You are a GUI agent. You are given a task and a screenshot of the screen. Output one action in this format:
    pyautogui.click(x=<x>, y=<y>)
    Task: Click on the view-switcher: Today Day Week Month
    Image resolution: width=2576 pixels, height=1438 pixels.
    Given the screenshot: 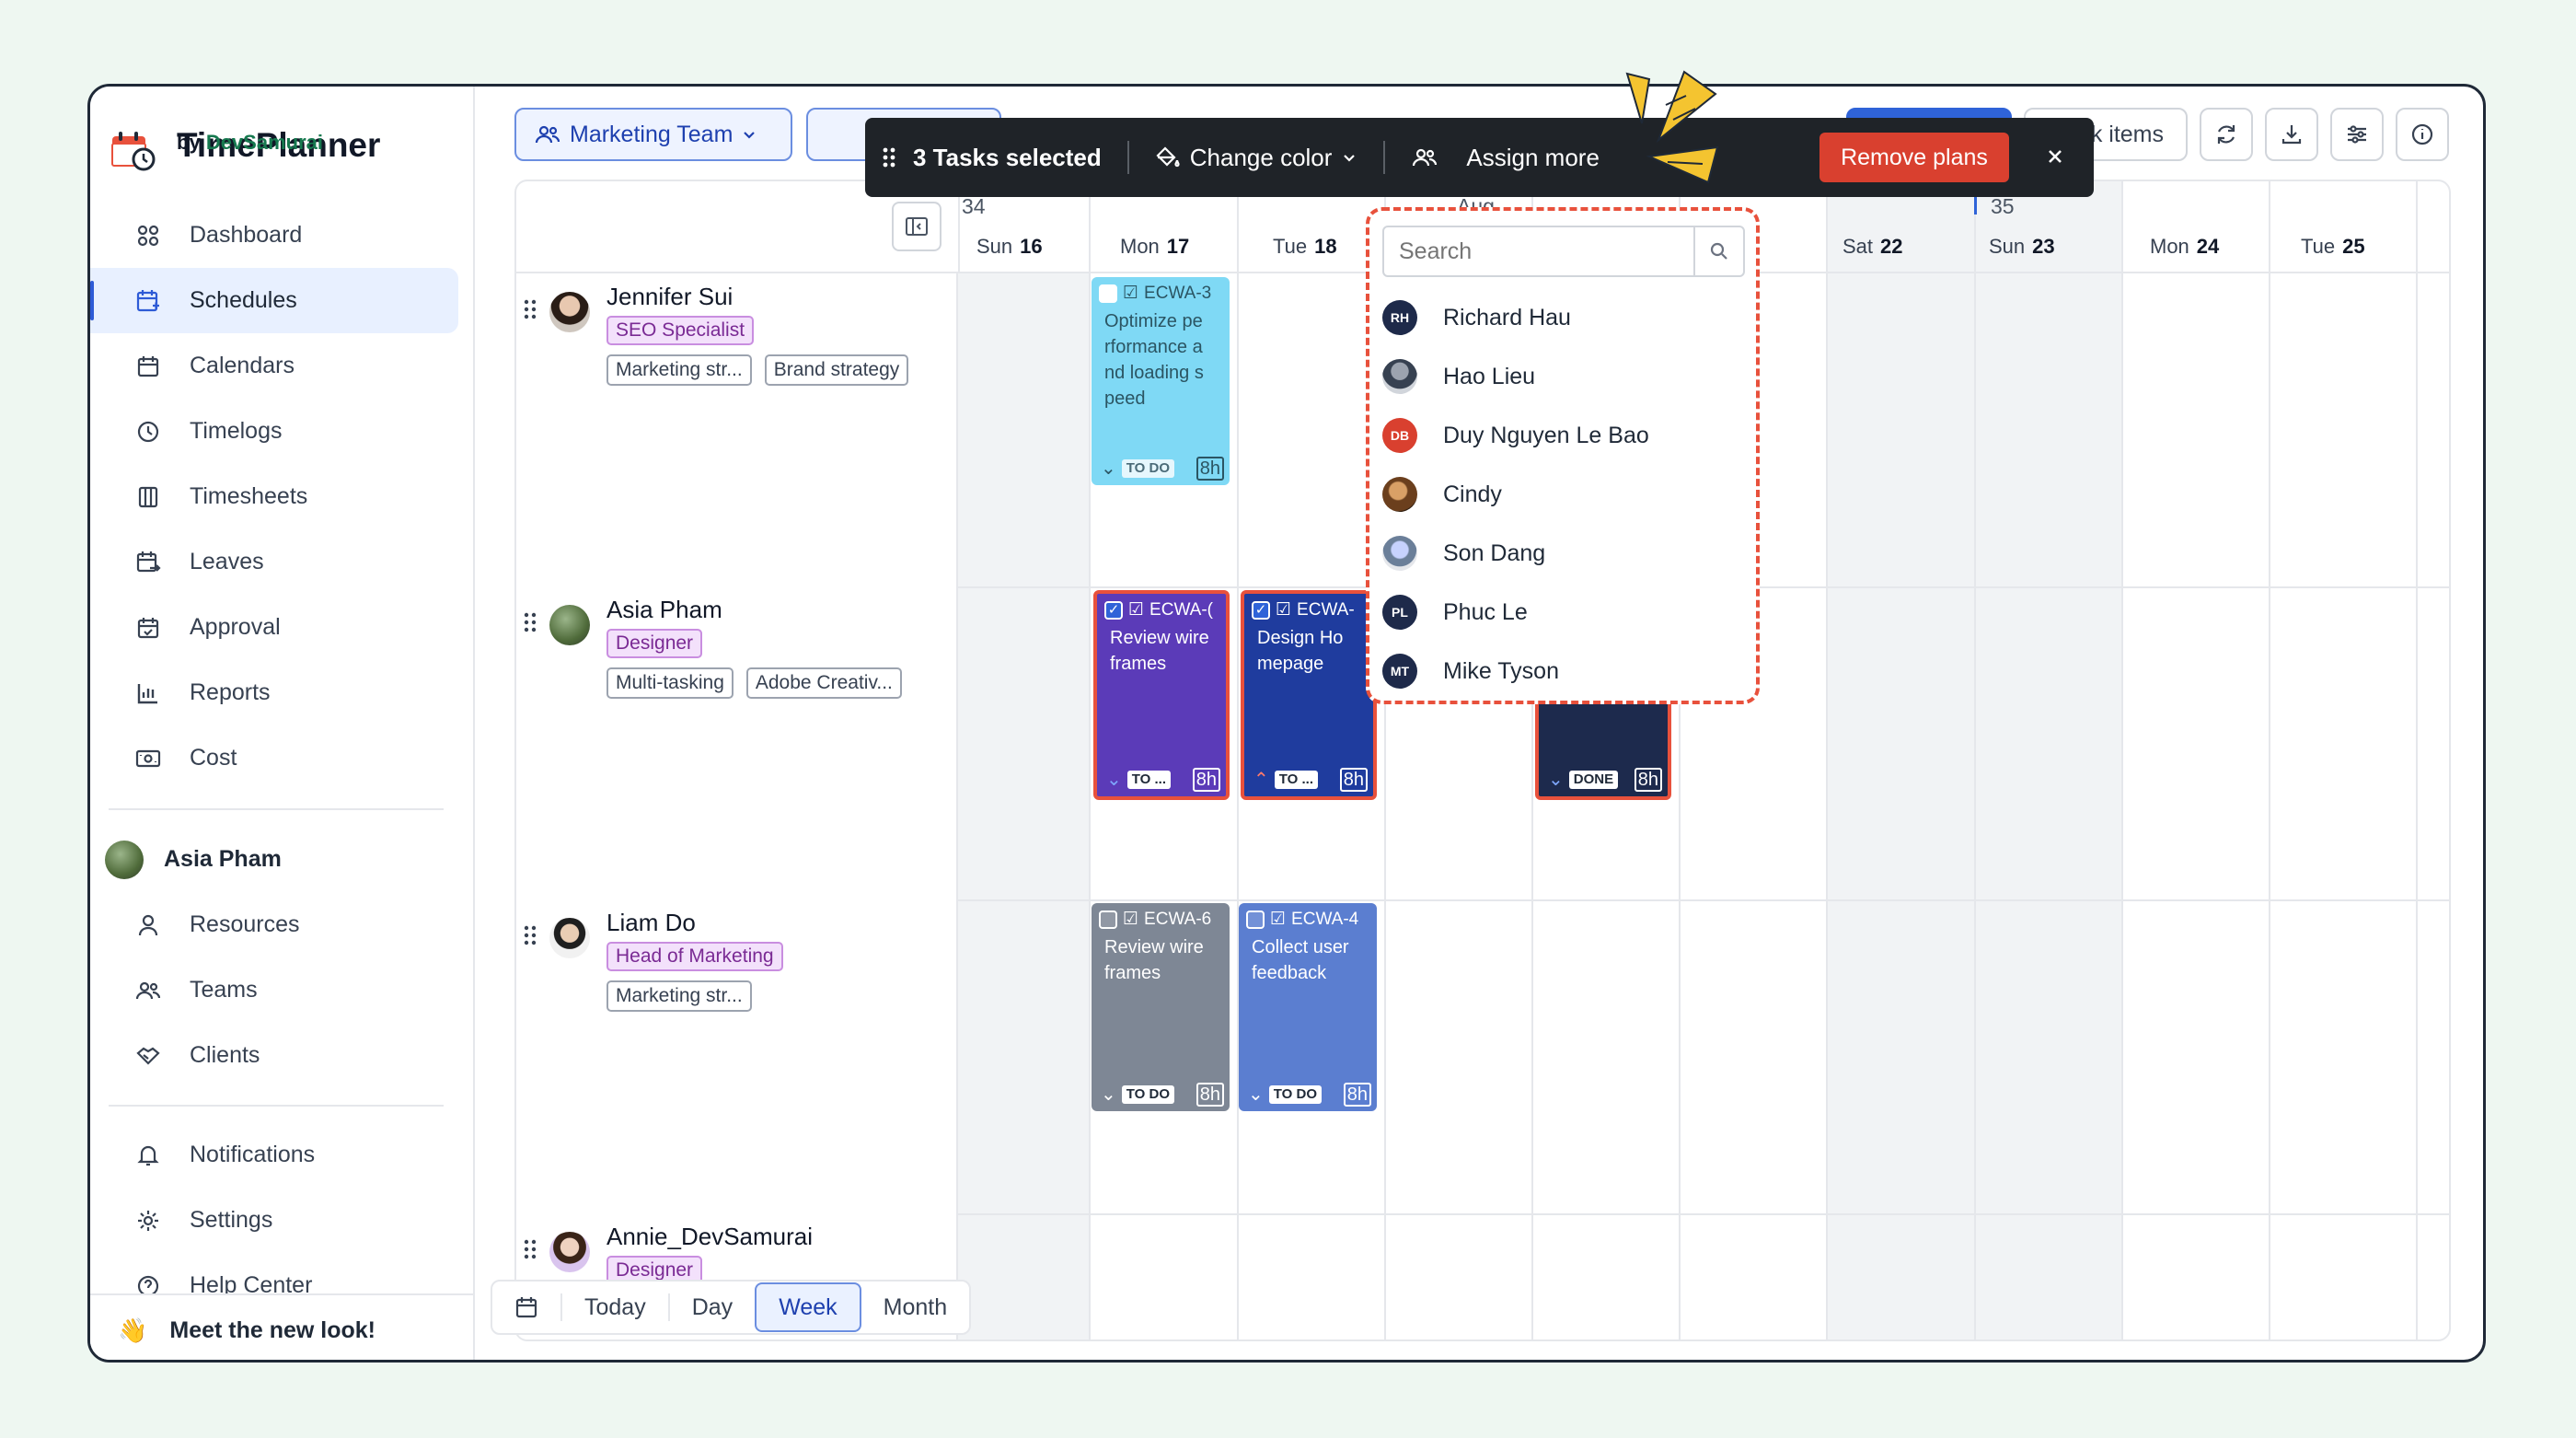 What is the action you would take?
    pyautogui.click(x=731, y=1308)
    